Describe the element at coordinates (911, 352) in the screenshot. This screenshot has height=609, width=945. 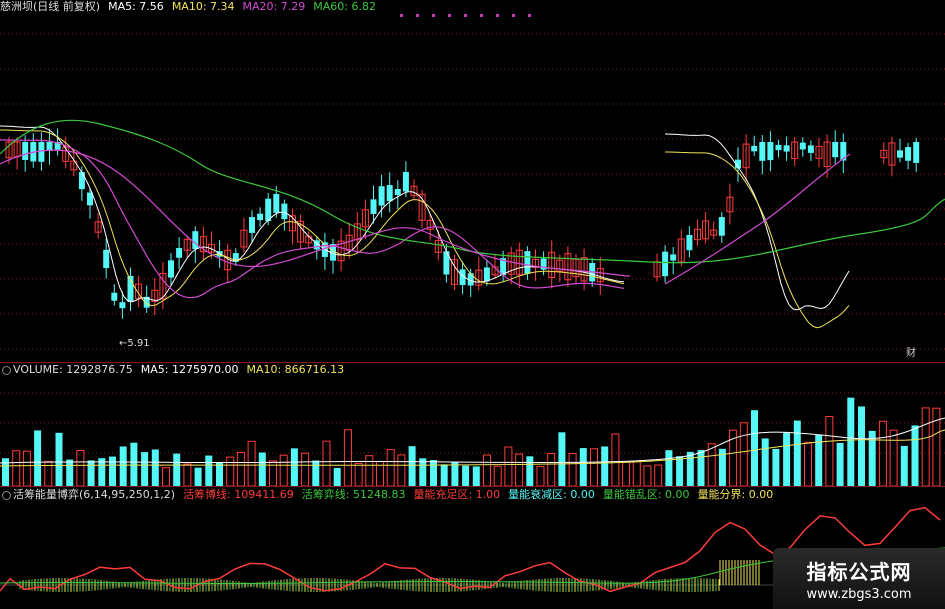
I see `side-label: 财` at that location.